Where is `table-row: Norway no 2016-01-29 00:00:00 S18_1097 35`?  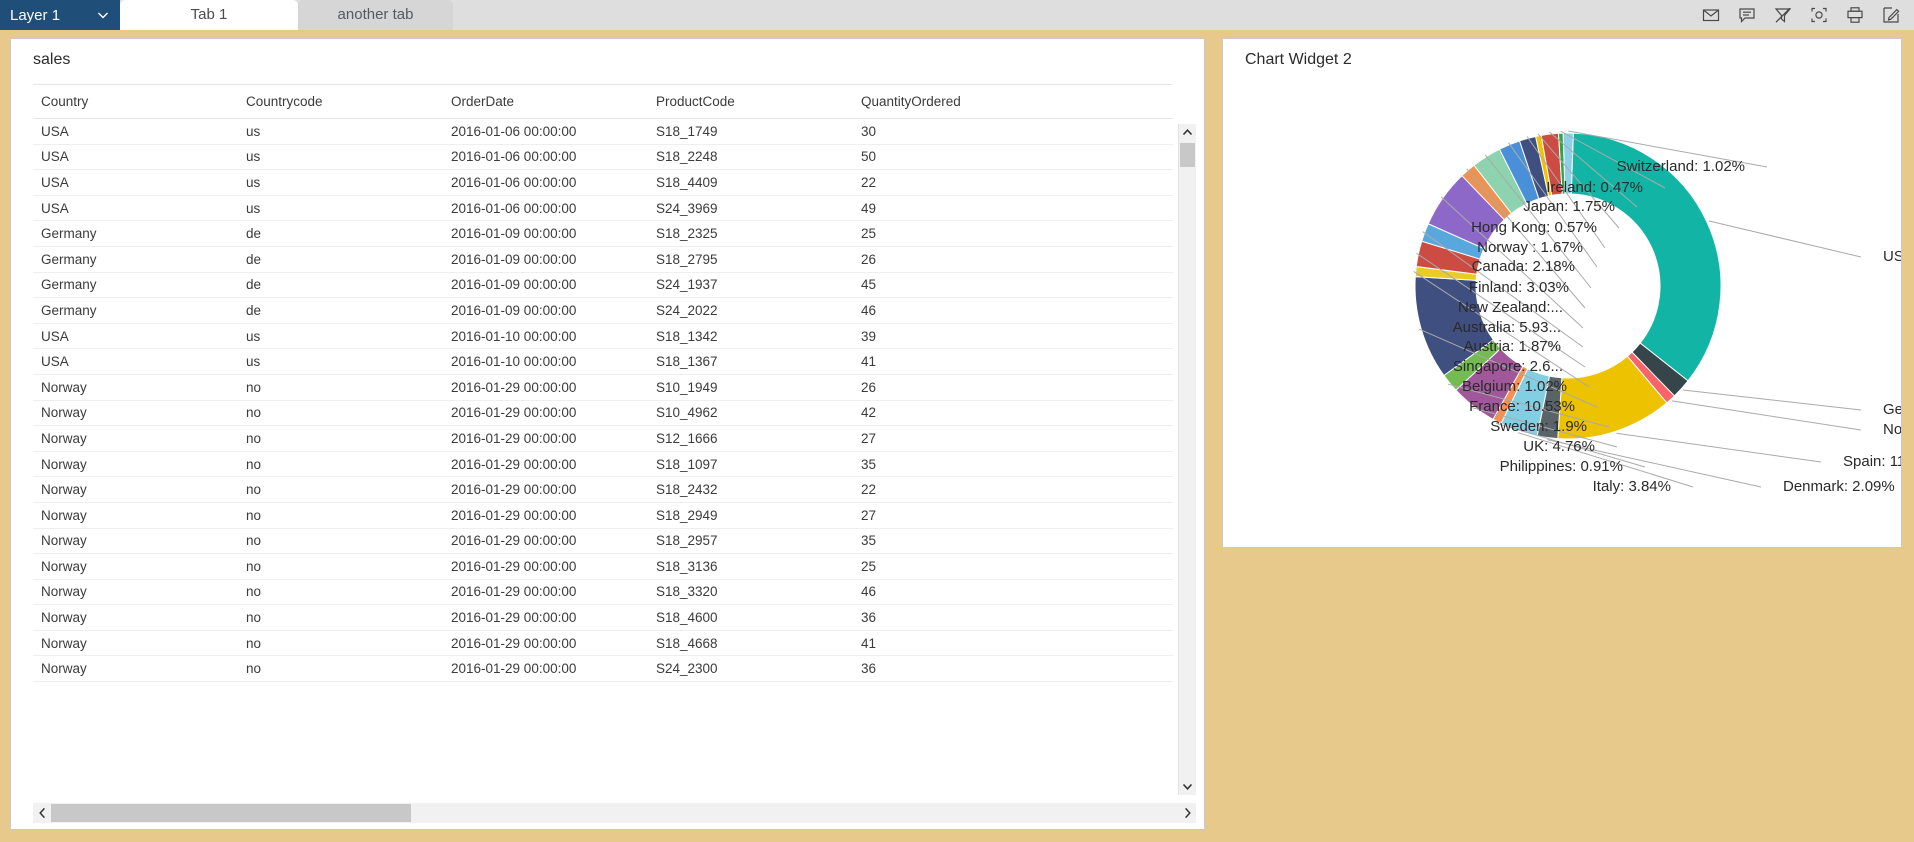 table-row: Norway no 2016-01-29 00:00:00 S18_1097 35 is located at coordinates (603, 464).